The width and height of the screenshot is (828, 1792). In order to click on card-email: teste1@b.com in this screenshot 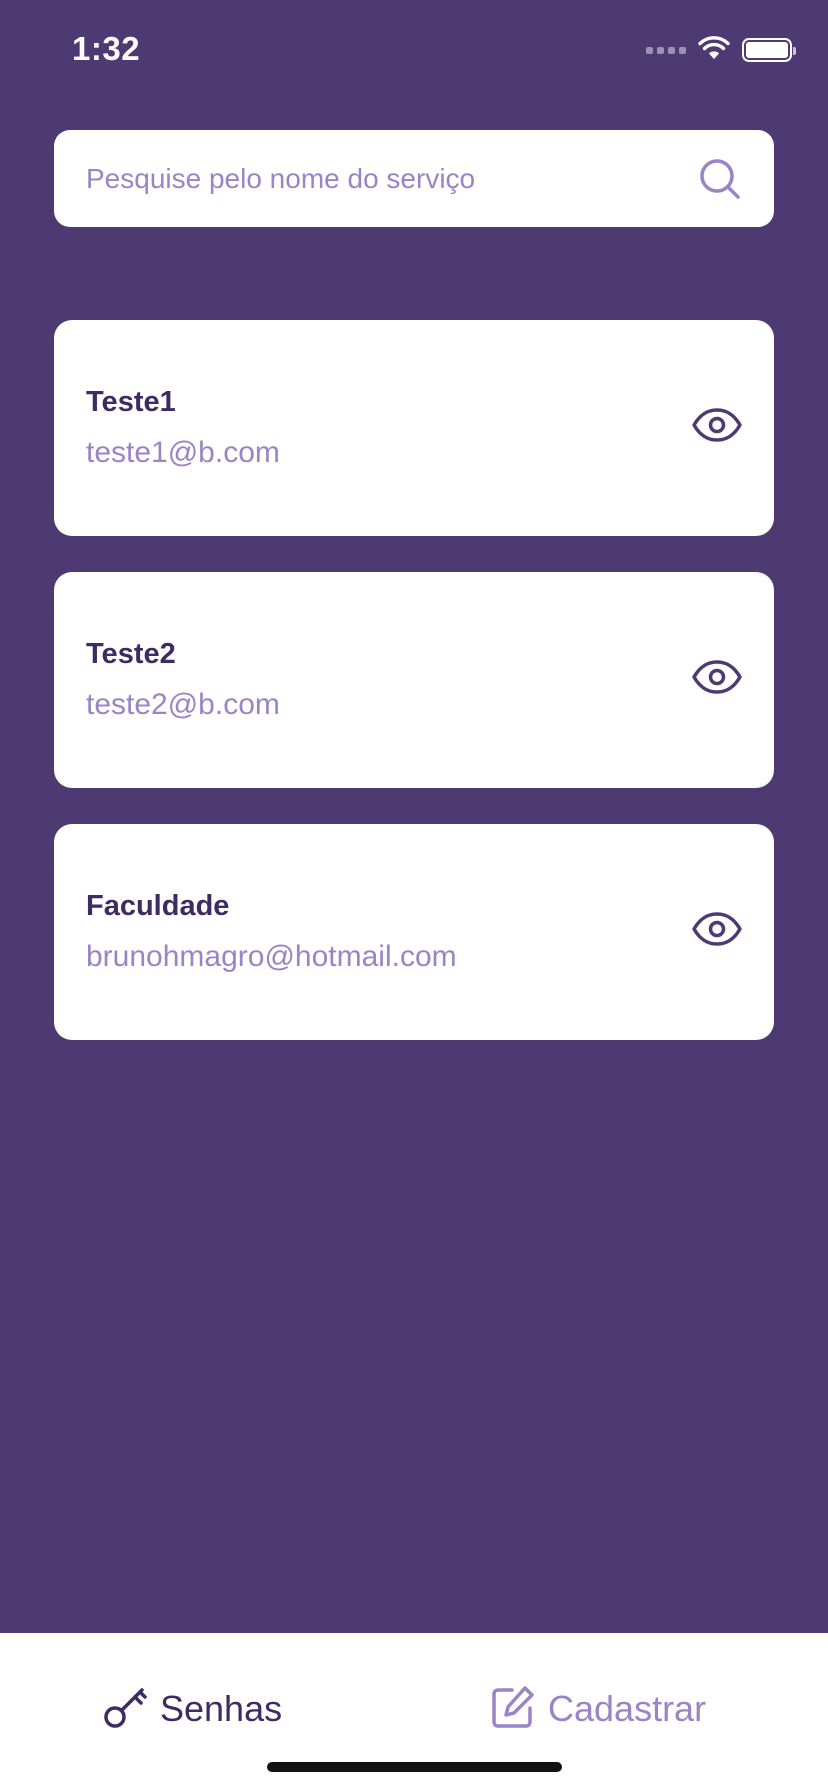, I will do `click(183, 452)`.